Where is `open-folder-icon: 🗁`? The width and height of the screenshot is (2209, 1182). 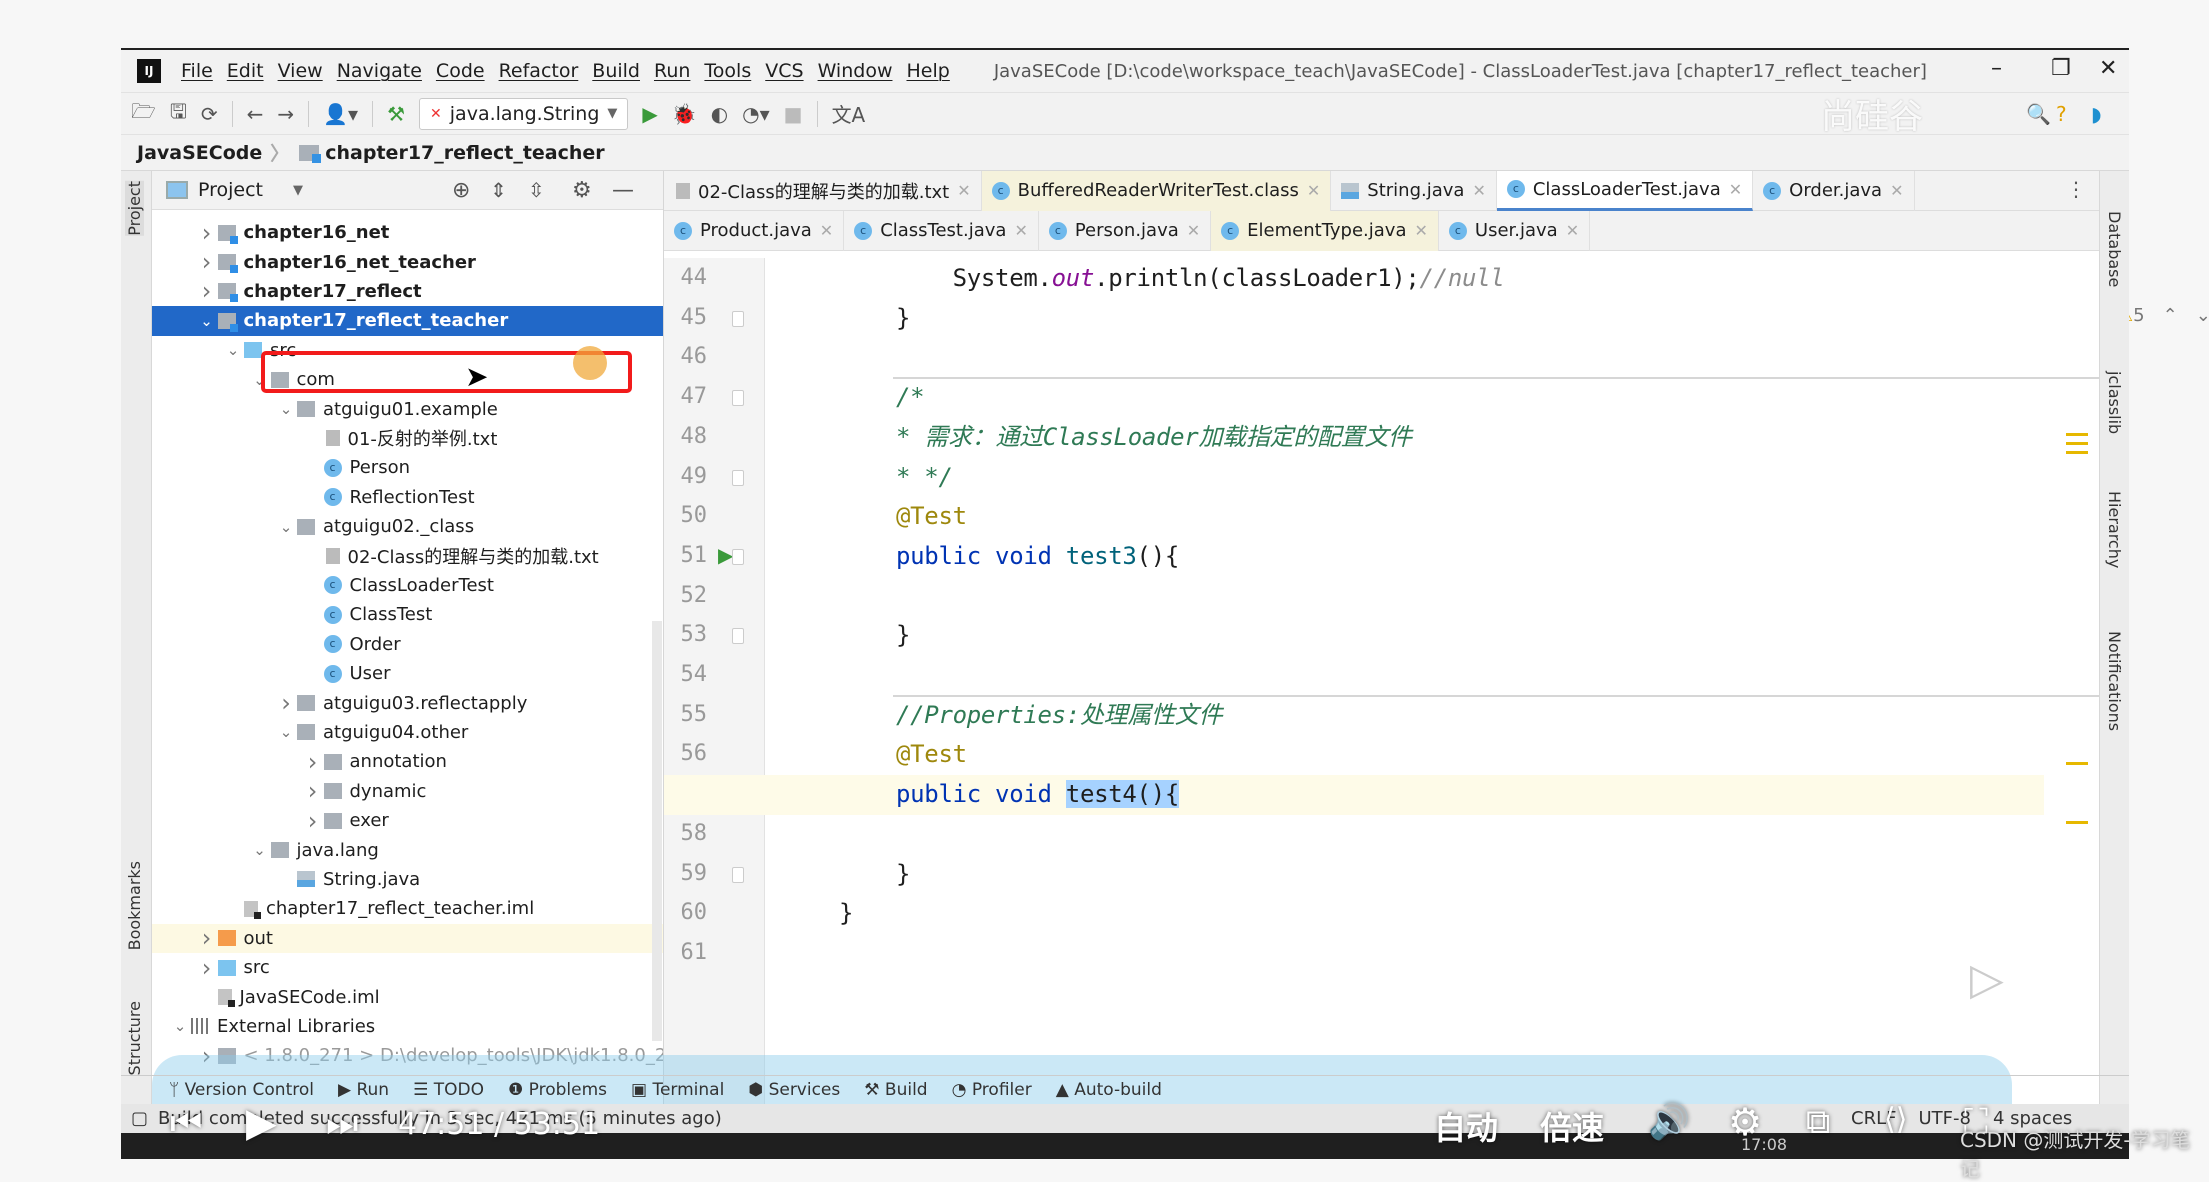
open-folder-icon: 🗁 is located at coordinates (143, 114).